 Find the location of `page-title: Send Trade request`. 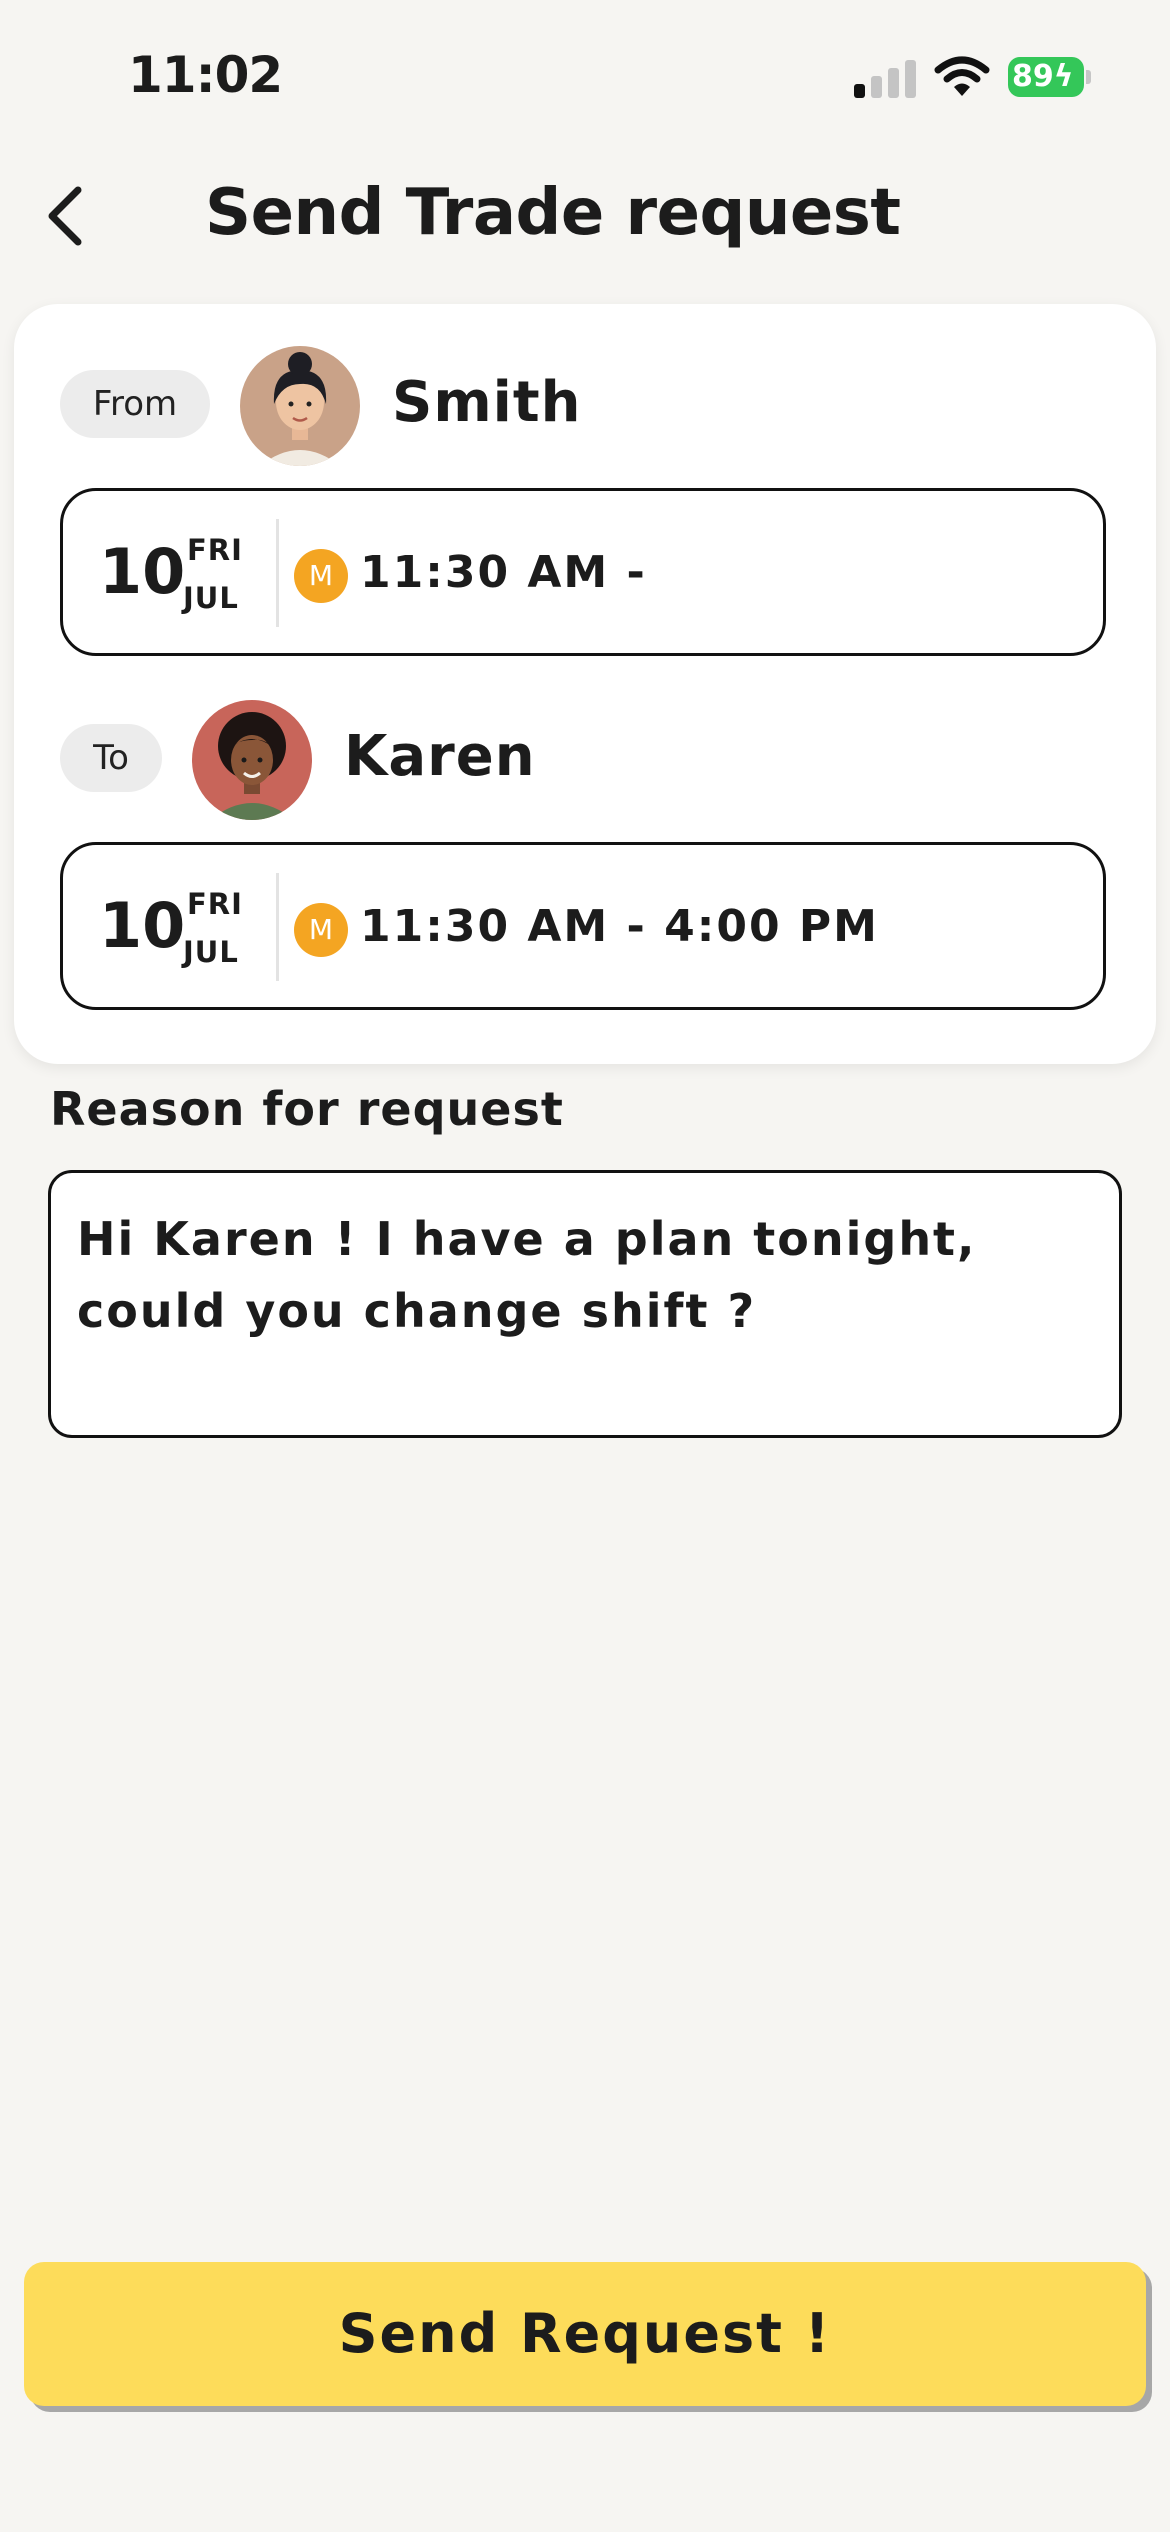

page-title: Send Trade request is located at coordinates (553, 213).